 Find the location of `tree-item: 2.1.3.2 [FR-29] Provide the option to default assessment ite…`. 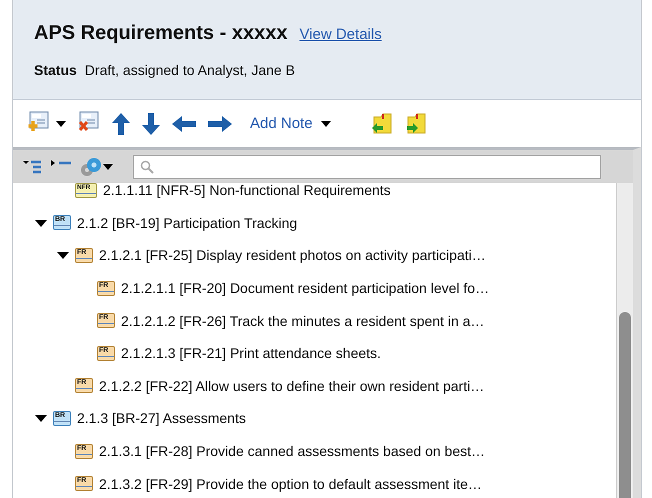

tree-item: 2.1.3.2 [FR-29] Provide the option to default assessment ite… is located at coordinates (290, 484).